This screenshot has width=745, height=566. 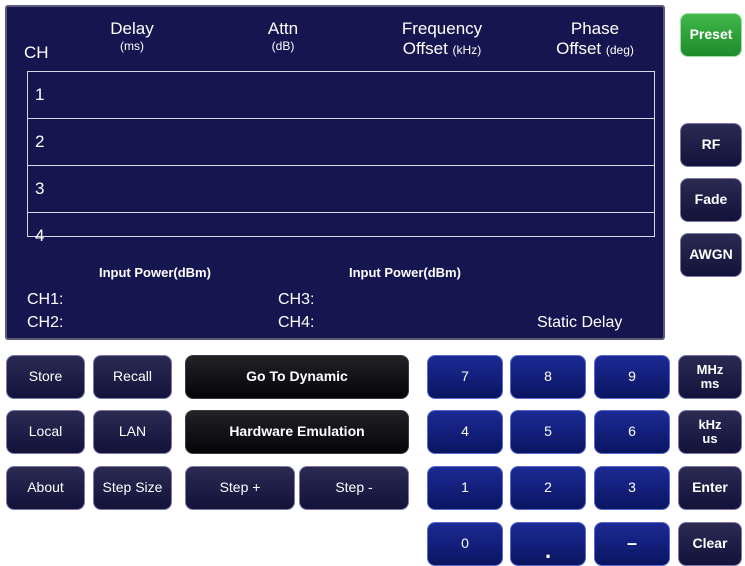 I want to click on channel-row-label: 3, so click(x=40, y=188).